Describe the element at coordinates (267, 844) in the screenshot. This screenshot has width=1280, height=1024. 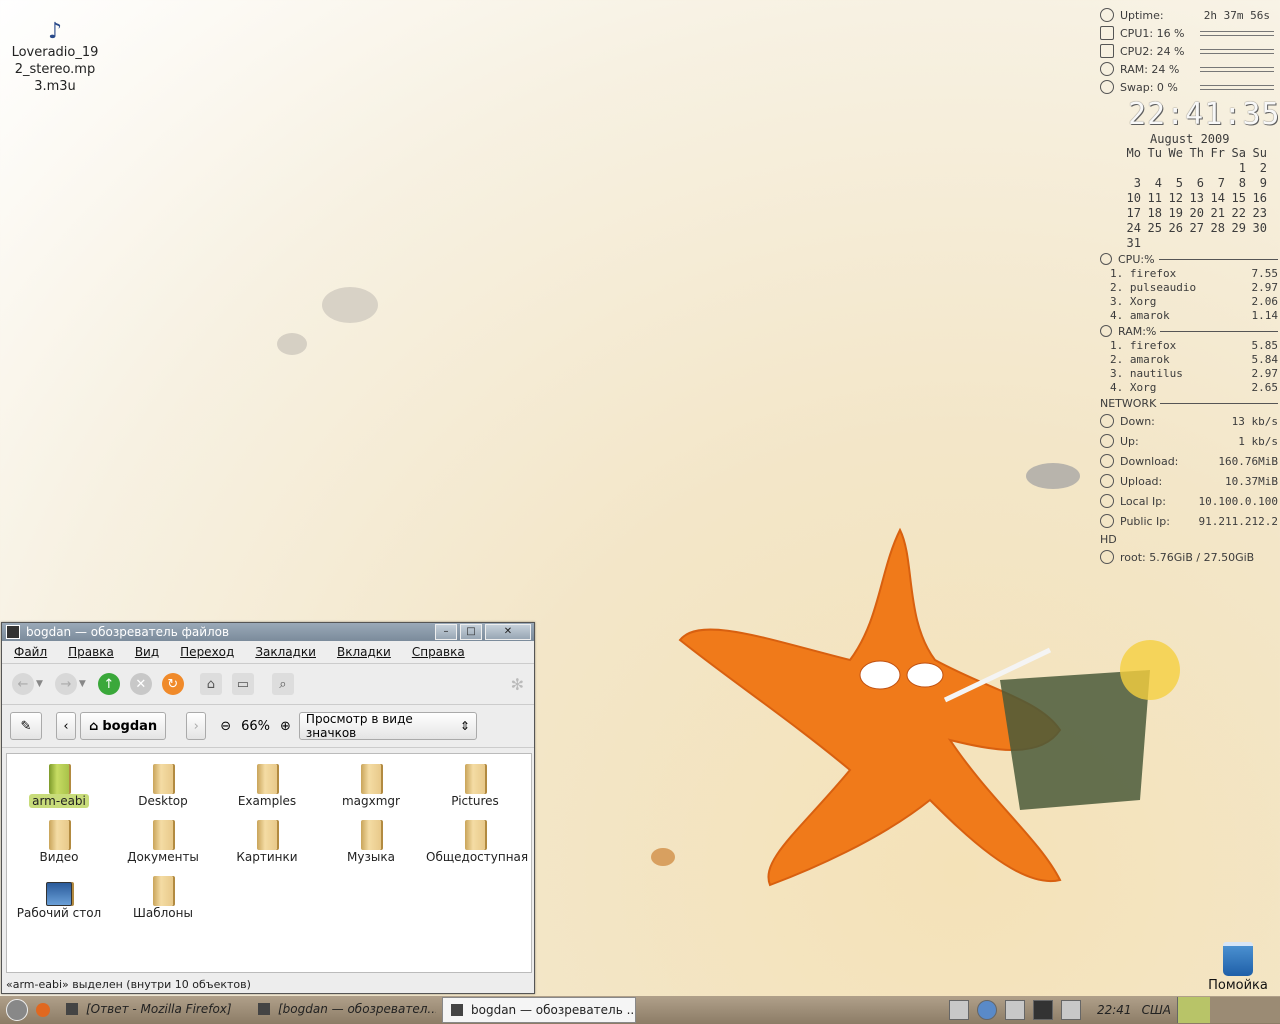
I see `file-item: Картинки` at that location.